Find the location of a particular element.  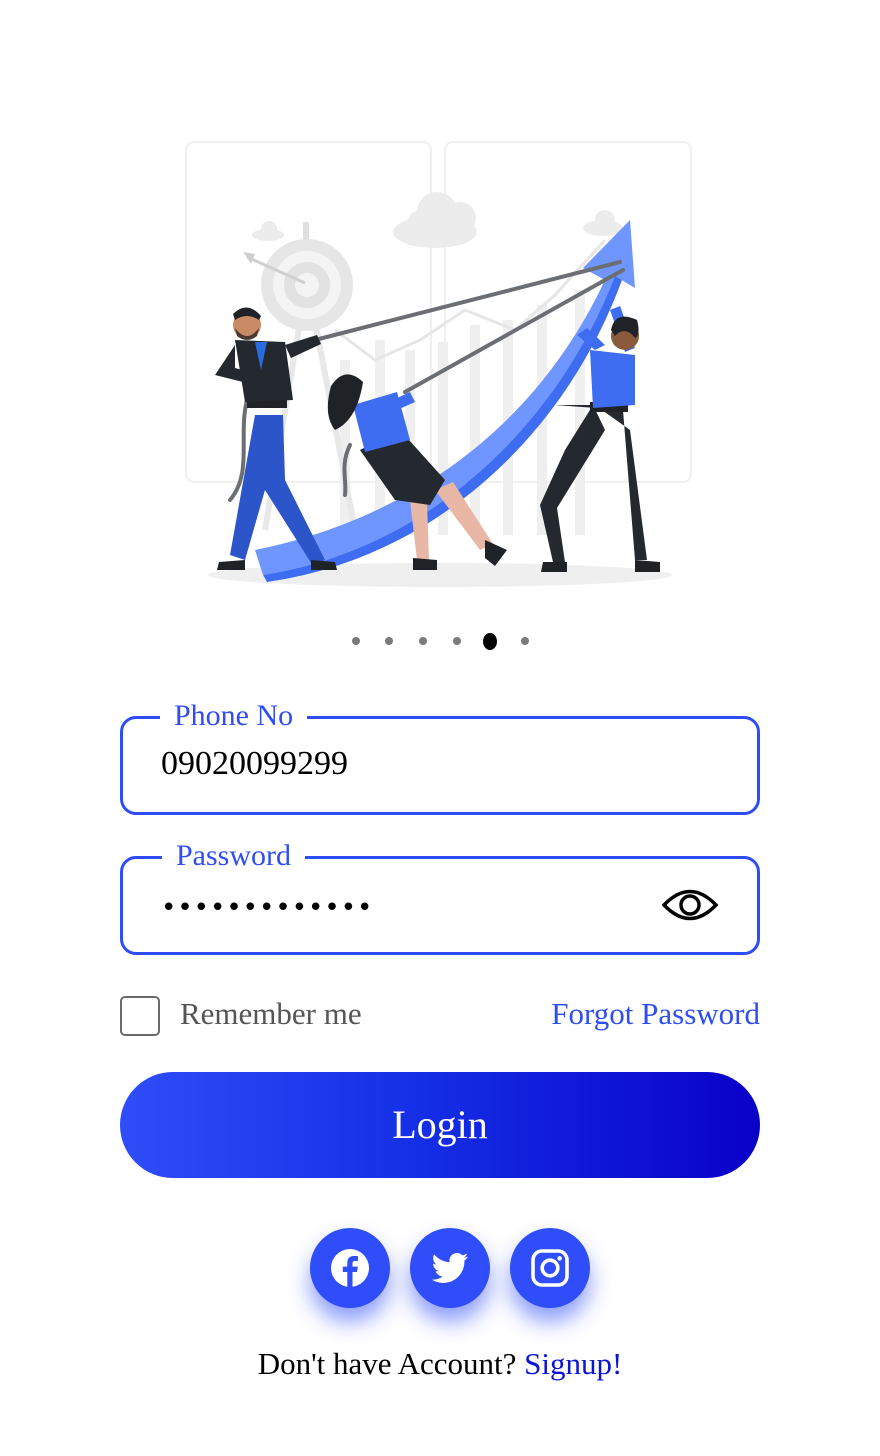

forgot-password-link: Forgot Password is located at coordinates (655, 1014).